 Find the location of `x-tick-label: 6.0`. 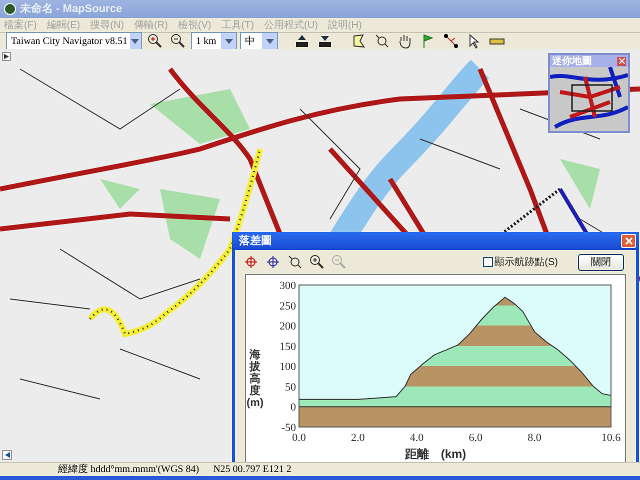

x-tick-label: 6.0 is located at coordinates (476, 438).